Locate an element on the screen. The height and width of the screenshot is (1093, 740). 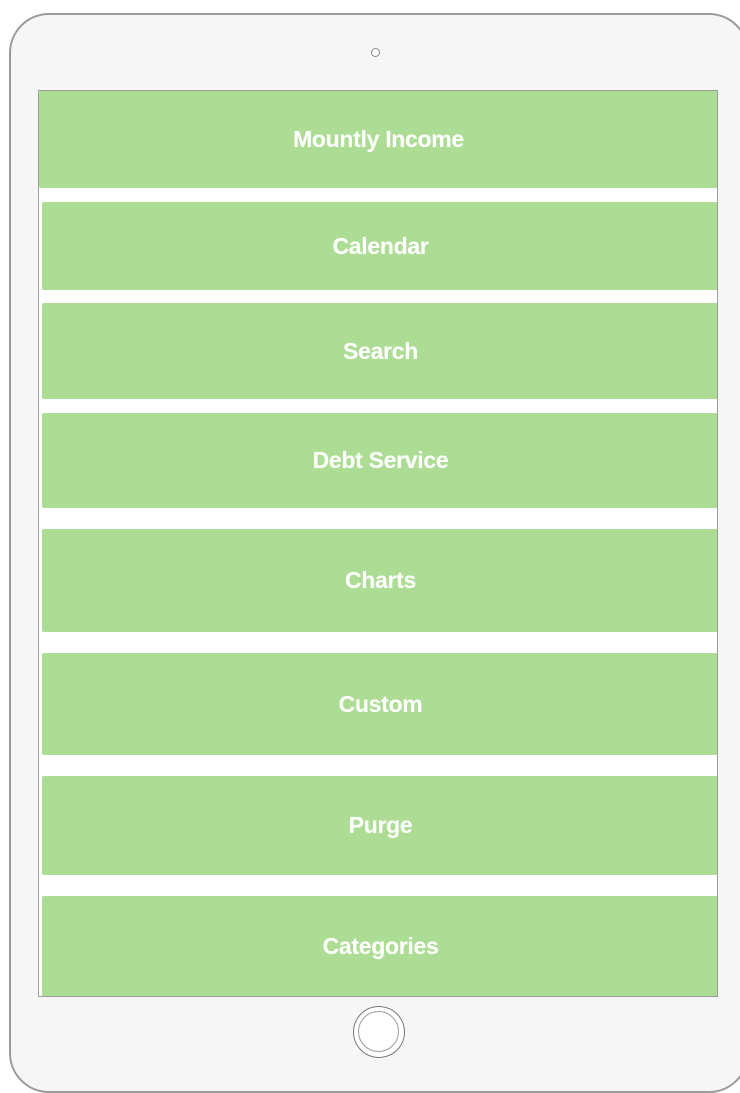
charts-button: Charts is located at coordinates (379, 580).